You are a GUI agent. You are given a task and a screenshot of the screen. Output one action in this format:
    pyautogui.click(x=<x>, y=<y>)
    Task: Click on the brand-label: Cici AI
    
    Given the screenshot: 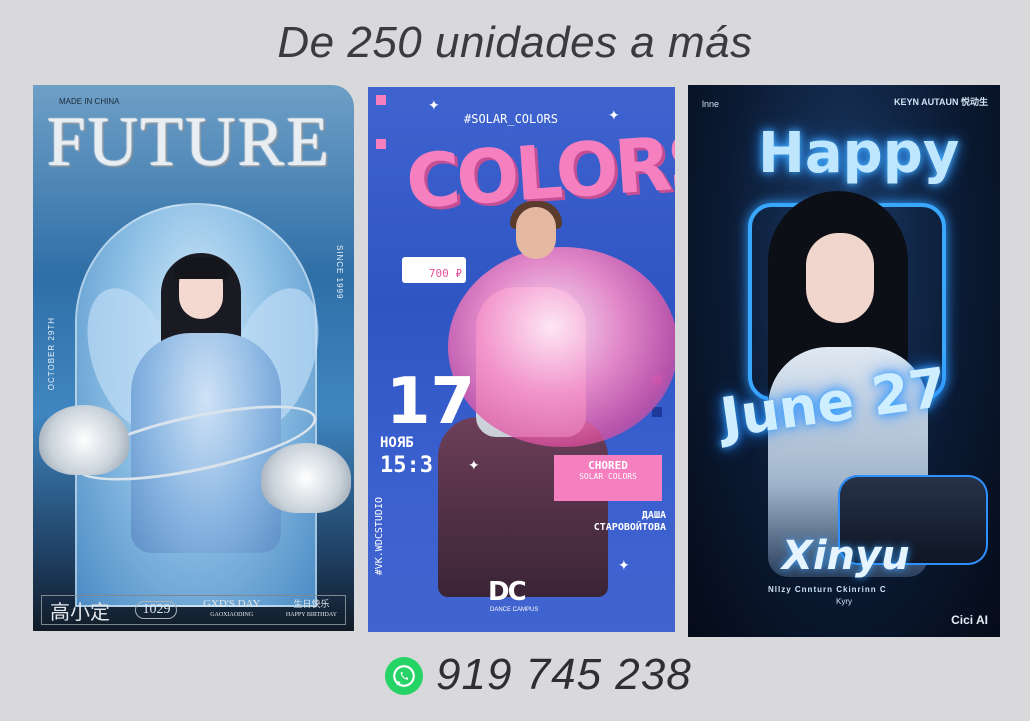 What is the action you would take?
    pyautogui.click(x=969, y=620)
    